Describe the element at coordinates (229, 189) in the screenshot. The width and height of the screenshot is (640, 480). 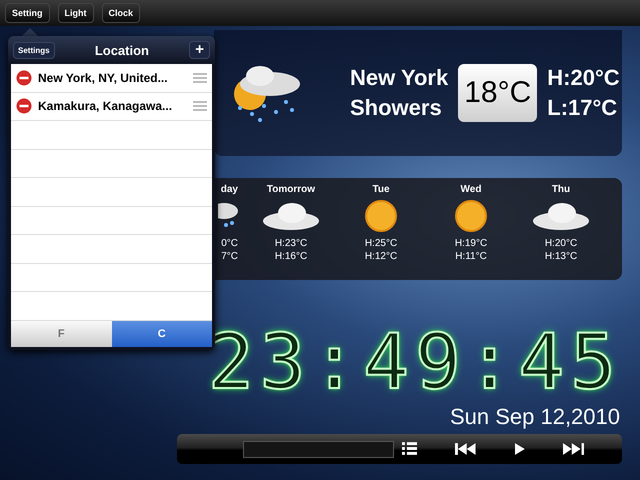
I see `forecast-day: day` at that location.